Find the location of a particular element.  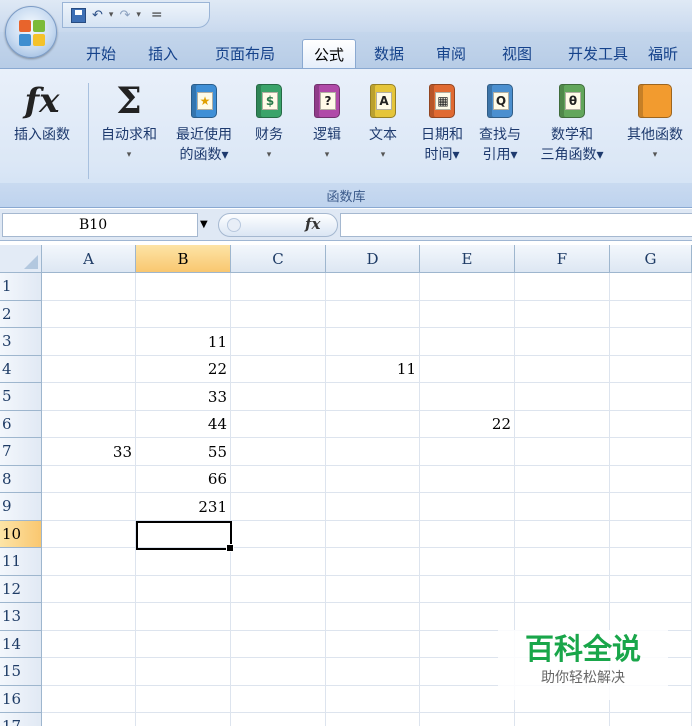

row-header-16: 16 is located at coordinates (21, 699).